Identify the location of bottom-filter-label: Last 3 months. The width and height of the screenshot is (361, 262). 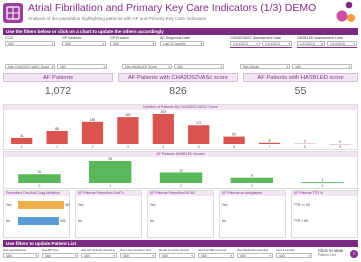
(285, 250).